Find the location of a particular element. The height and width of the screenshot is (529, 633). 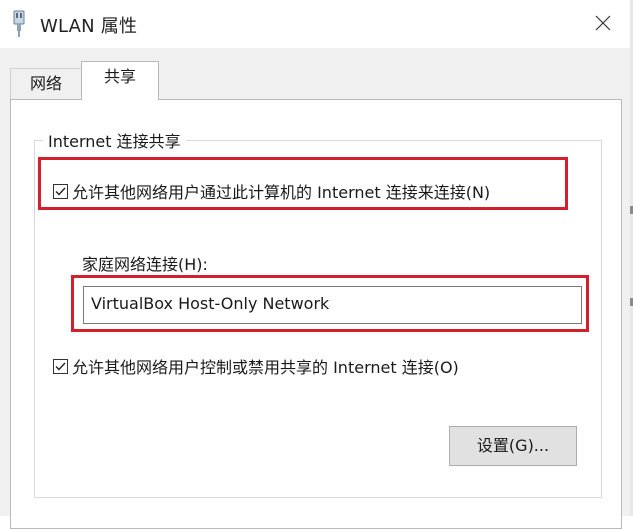

title-bar: WLAN 属性 is located at coordinates (315, 24).